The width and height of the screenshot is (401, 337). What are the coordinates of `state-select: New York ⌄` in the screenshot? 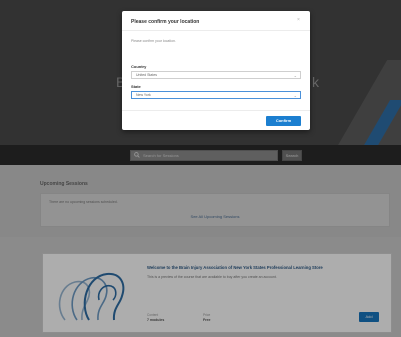 It's located at (216, 95).